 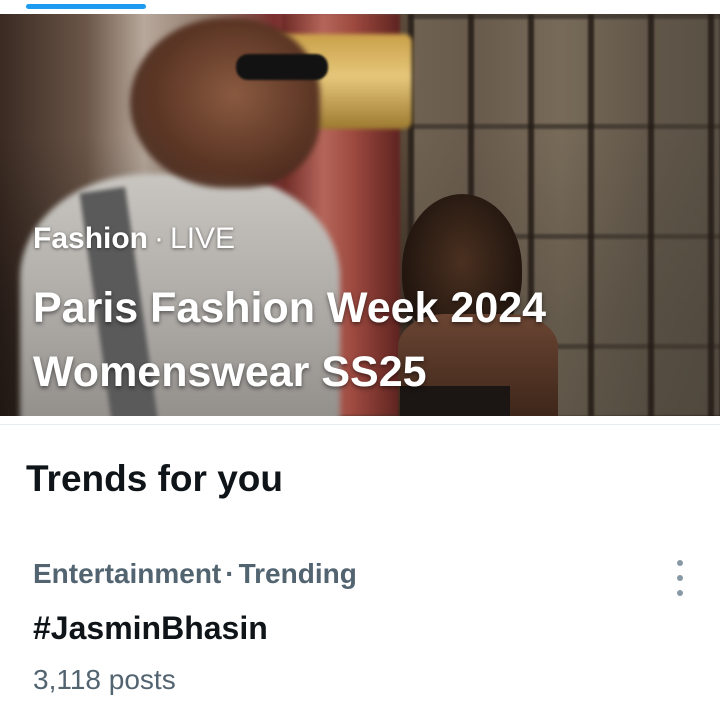 I want to click on trend-post-count: 3,118 posts, so click(x=104, y=679).